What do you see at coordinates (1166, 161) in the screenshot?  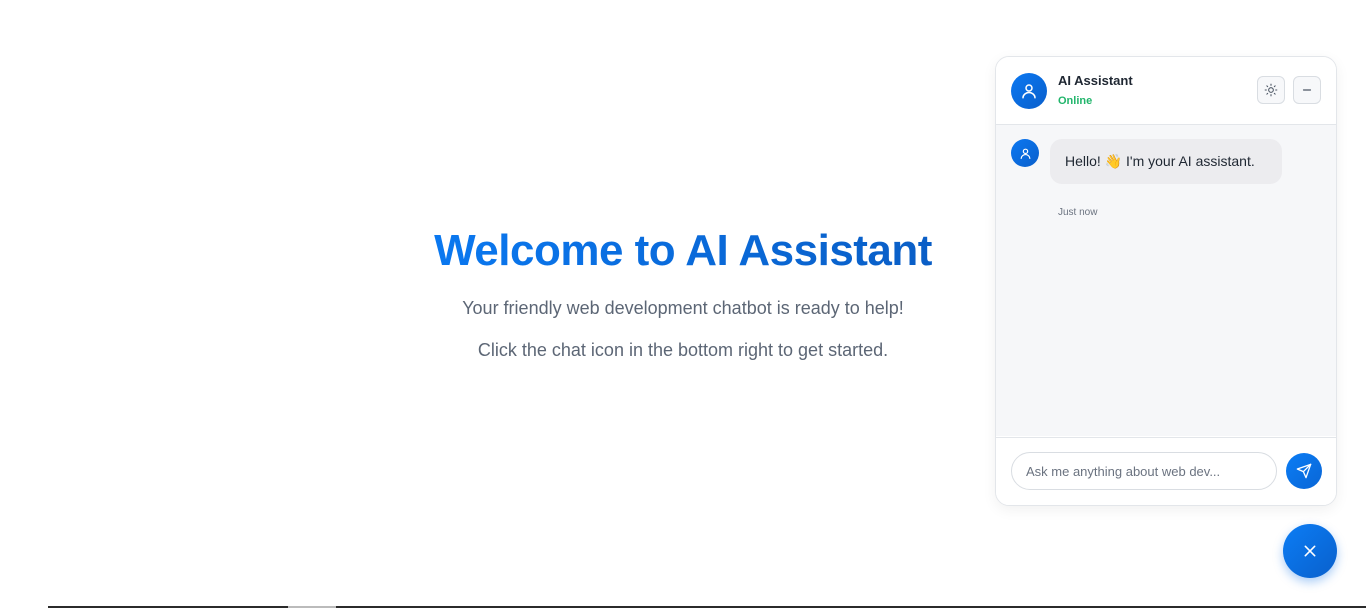 I see `bot-message-bubble: Hello! 👋 I'm your AI assistant.` at bounding box center [1166, 161].